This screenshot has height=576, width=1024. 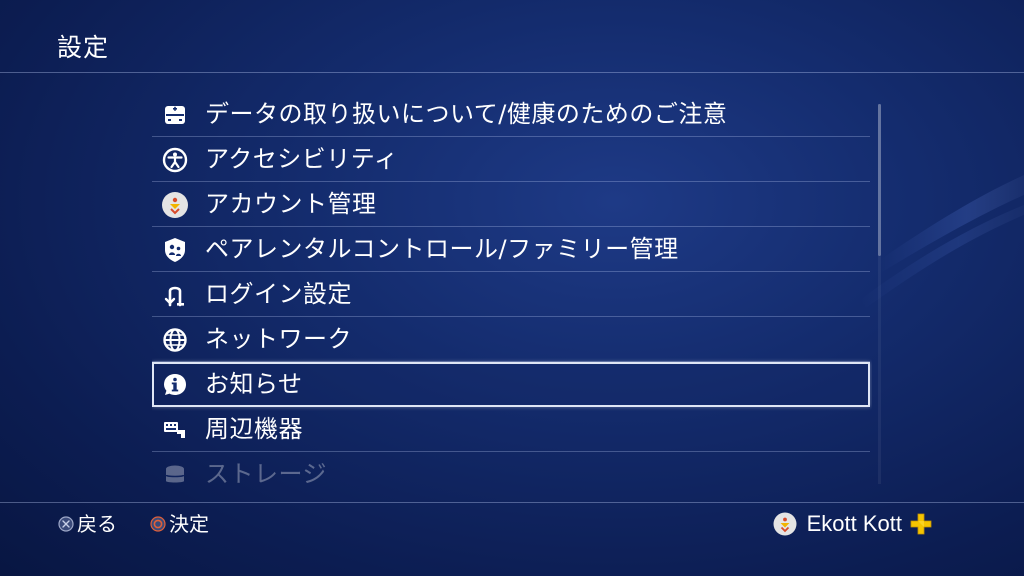 I want to click on menu-item-data-health: データの取り扱いについて/健康のためのご注意, so click(x=511, y=114).